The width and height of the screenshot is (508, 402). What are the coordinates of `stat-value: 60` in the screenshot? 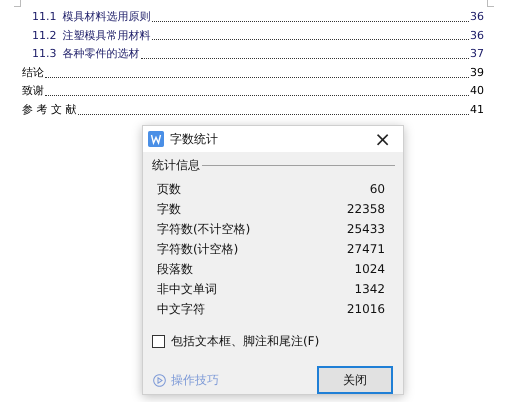 It's located at (377, 189).